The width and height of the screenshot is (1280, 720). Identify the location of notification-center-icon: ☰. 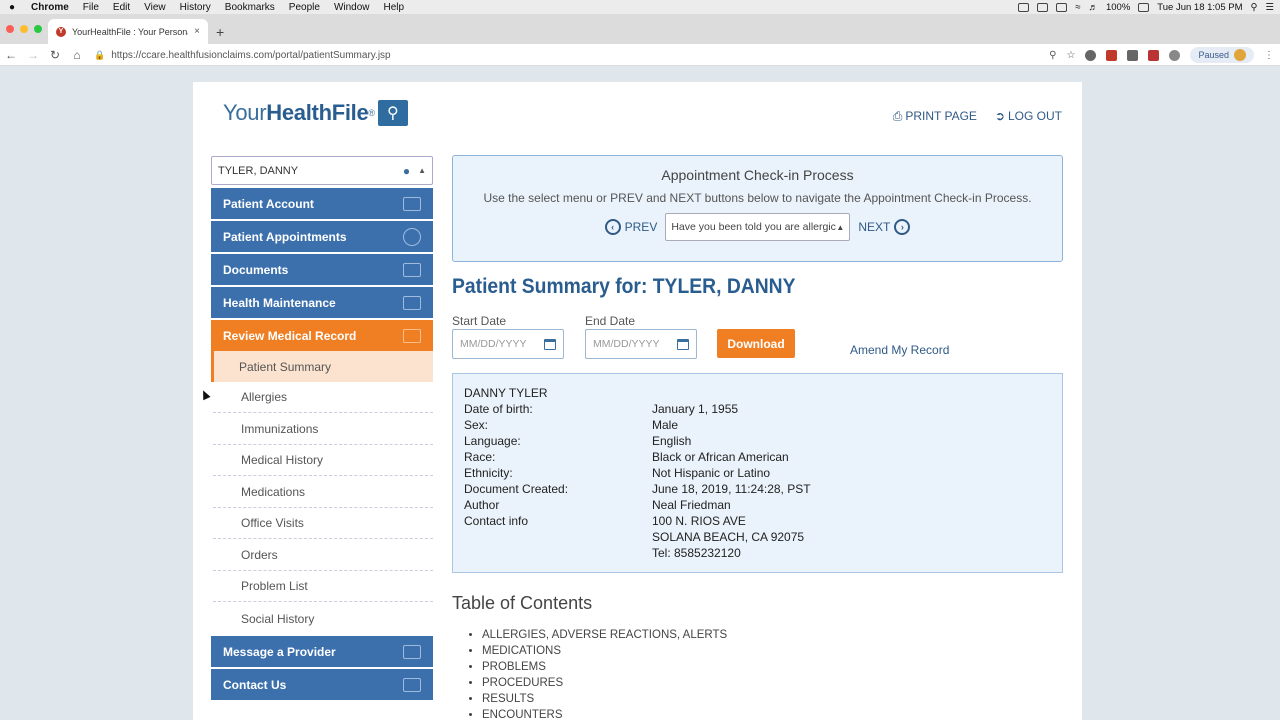
(1269, 7).